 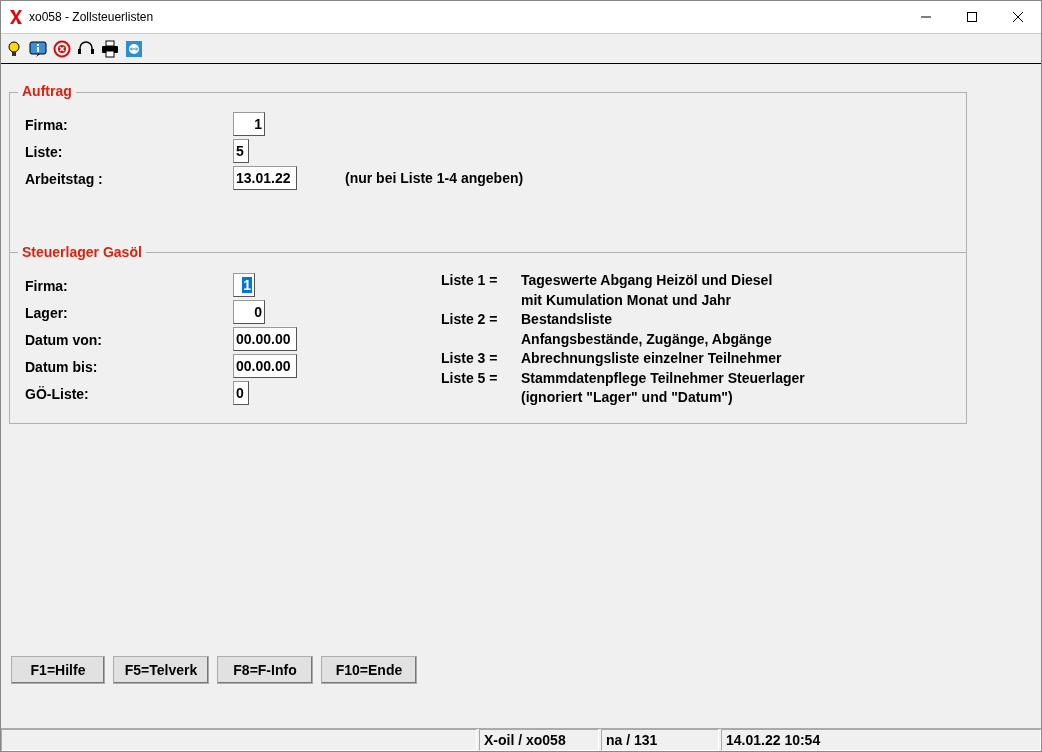 I want to click on legend-text: mit Kumulation Monat und Jahr, so click(x=626, y=300).